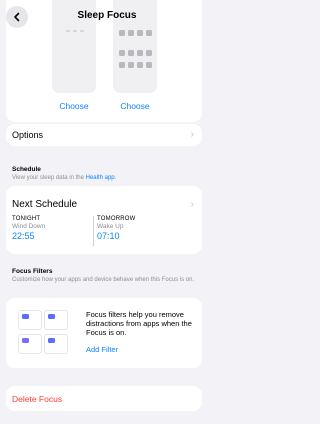 The height and width of the screenshot is (424, 320). I want to click on schedule-subtitle: View your sleep data in the Health app., so click(108, 178).